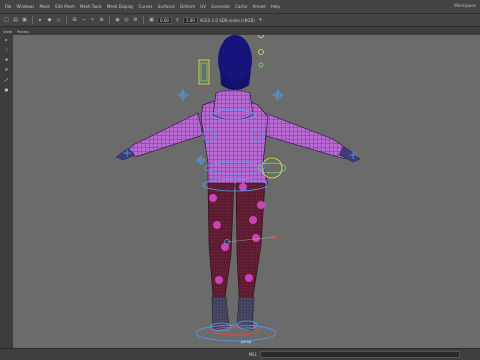 The image size is (480, 360). Describe the element at coordinates (92, 20) in the screenshot. I see `snap-point-icon: •` at that location.